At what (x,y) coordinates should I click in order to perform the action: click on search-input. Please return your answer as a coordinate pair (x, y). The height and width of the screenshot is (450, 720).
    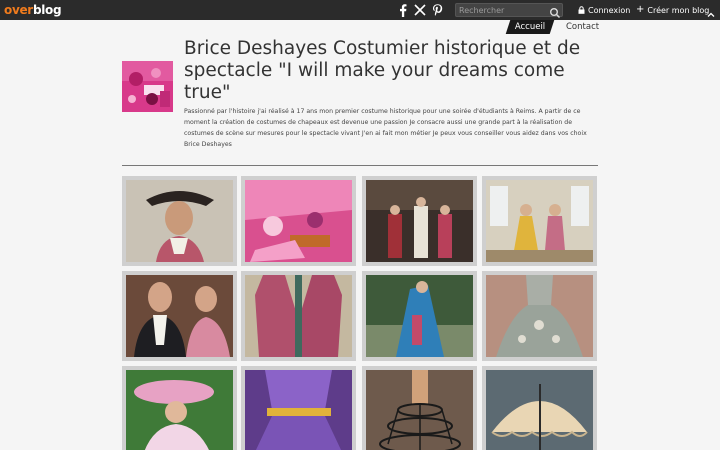
    Looking at the image, I should click on (509, 10).